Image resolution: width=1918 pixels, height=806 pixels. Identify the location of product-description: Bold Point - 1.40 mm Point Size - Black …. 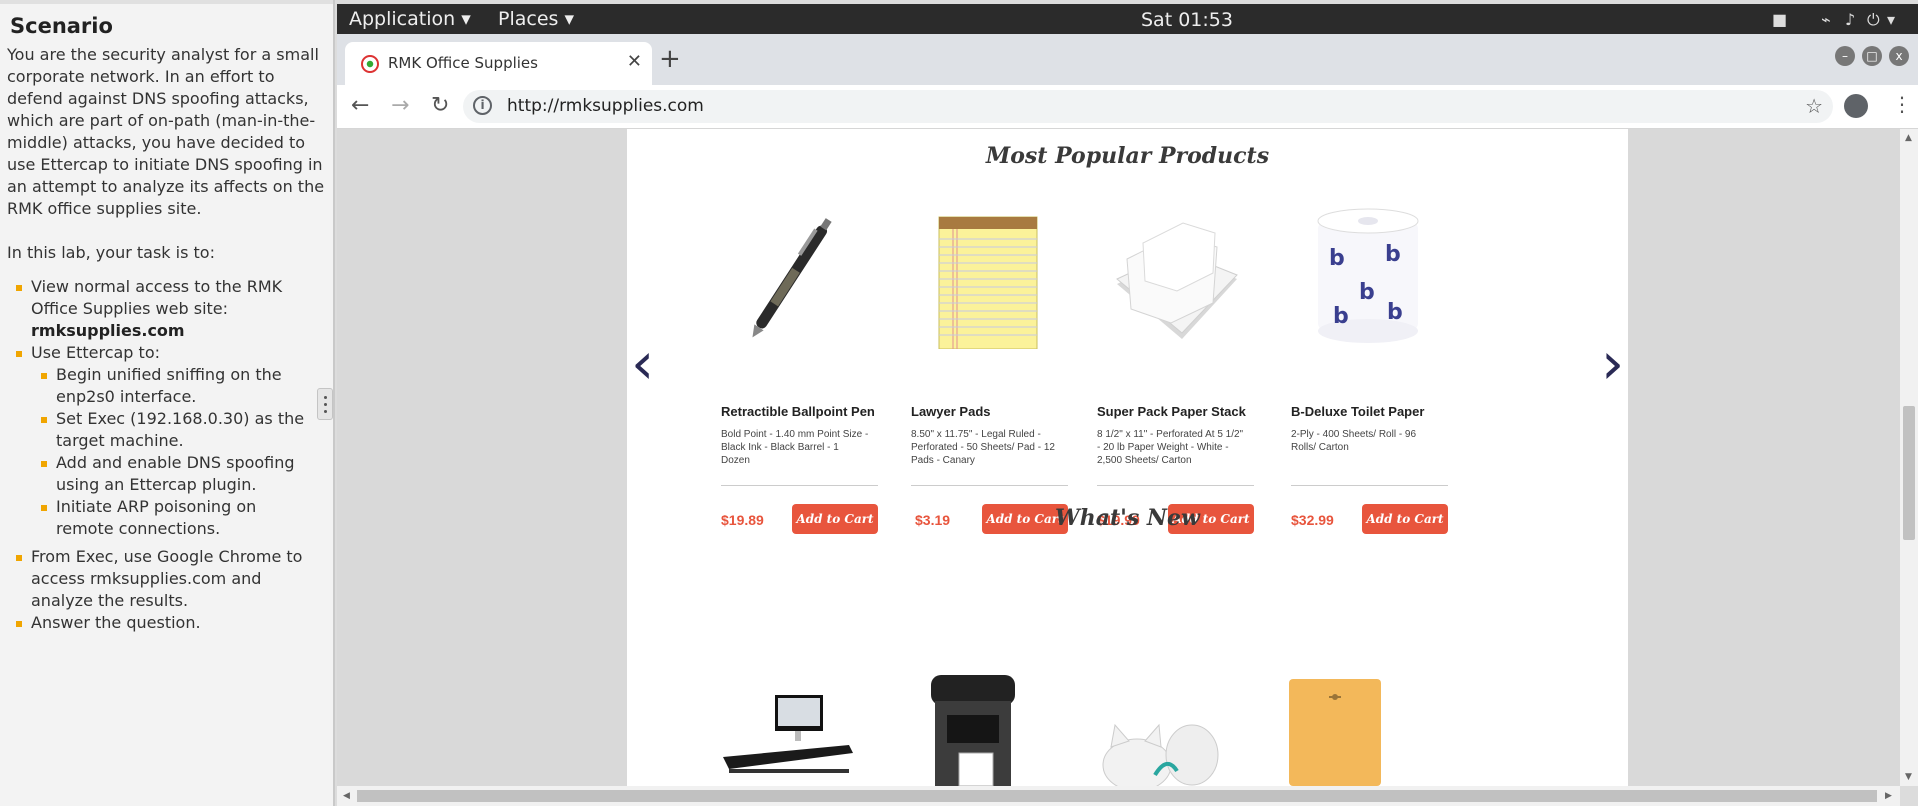
(795, 447).